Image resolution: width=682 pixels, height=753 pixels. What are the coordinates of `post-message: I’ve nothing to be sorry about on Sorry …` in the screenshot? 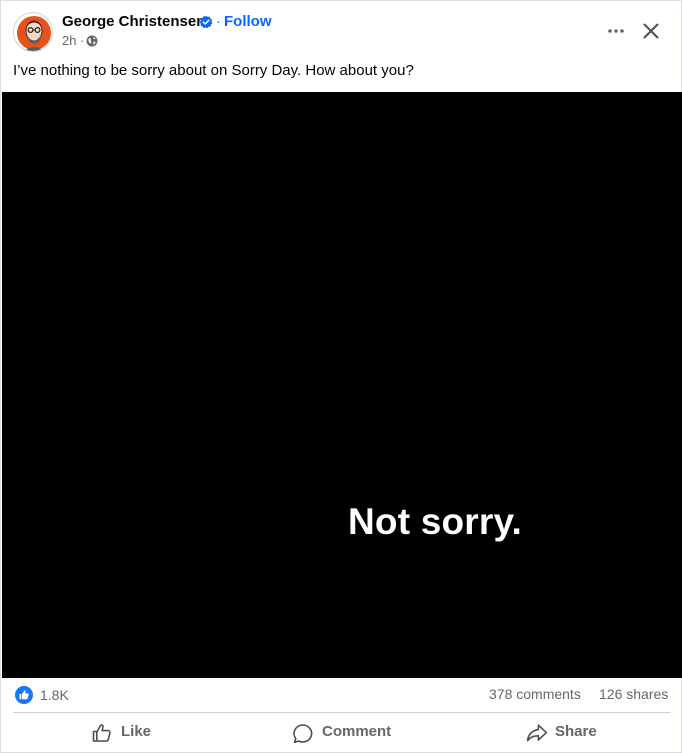 It's located at (213, 70).